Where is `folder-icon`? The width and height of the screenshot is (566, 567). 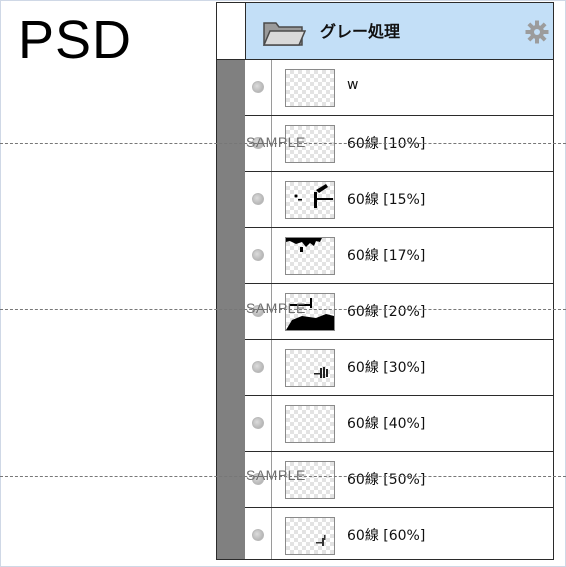 folder-icon is located at coordinates (284, 34).